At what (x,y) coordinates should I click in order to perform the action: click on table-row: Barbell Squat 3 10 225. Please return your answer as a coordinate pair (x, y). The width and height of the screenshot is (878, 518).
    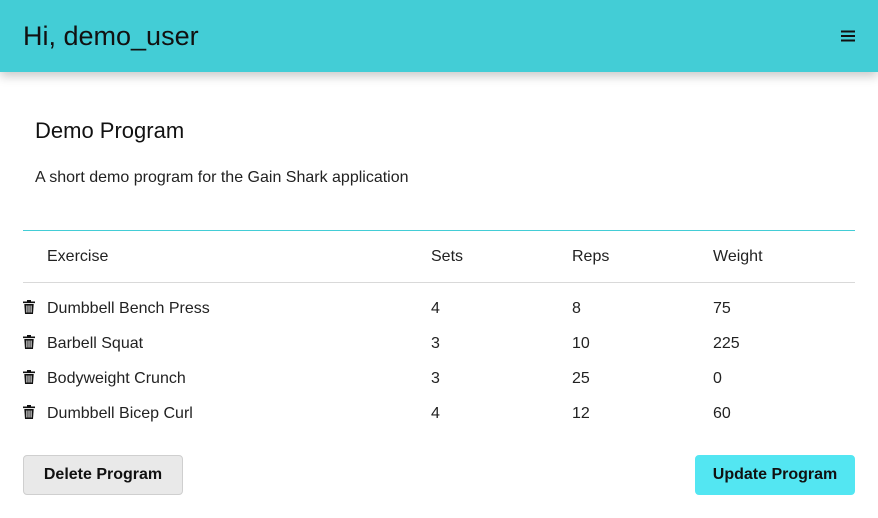
    Looking at the image, I should click on (439, 343).